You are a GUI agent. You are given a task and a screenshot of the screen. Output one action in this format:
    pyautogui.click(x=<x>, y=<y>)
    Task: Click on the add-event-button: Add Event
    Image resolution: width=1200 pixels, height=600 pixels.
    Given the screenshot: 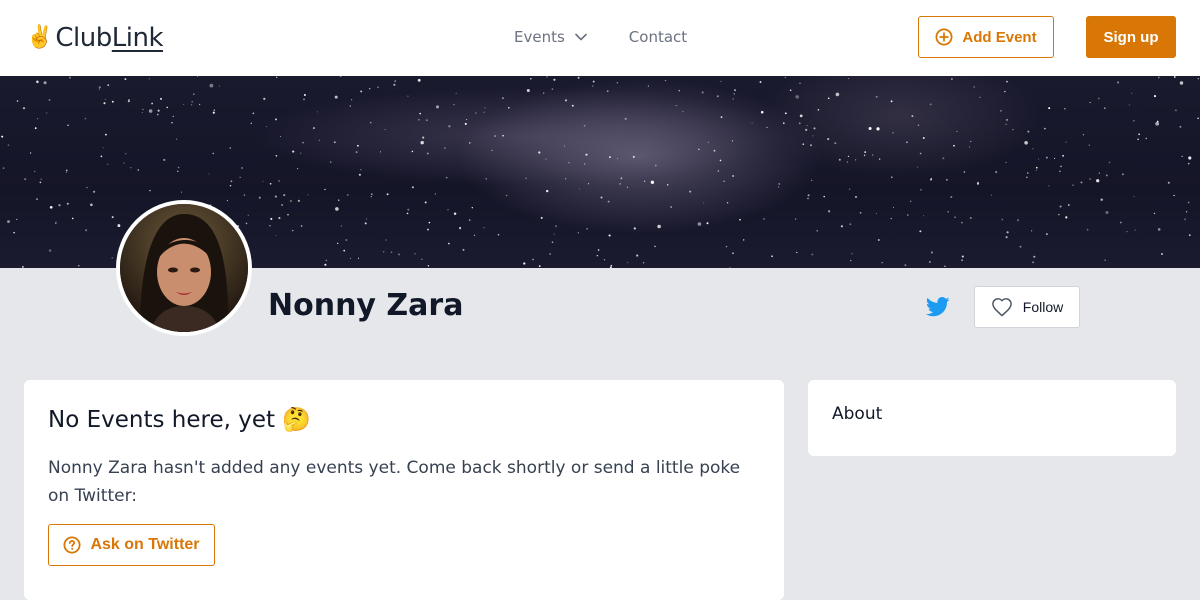 What is the action you would take?
    pyautogui.click(x=986, y=37)
    